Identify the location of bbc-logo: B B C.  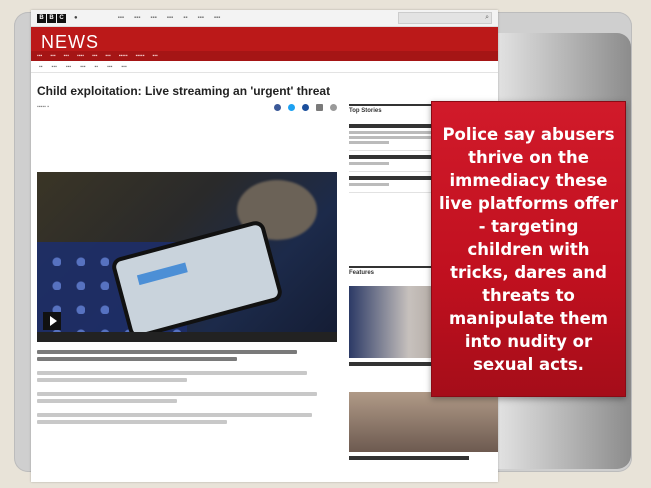
(51, 18).